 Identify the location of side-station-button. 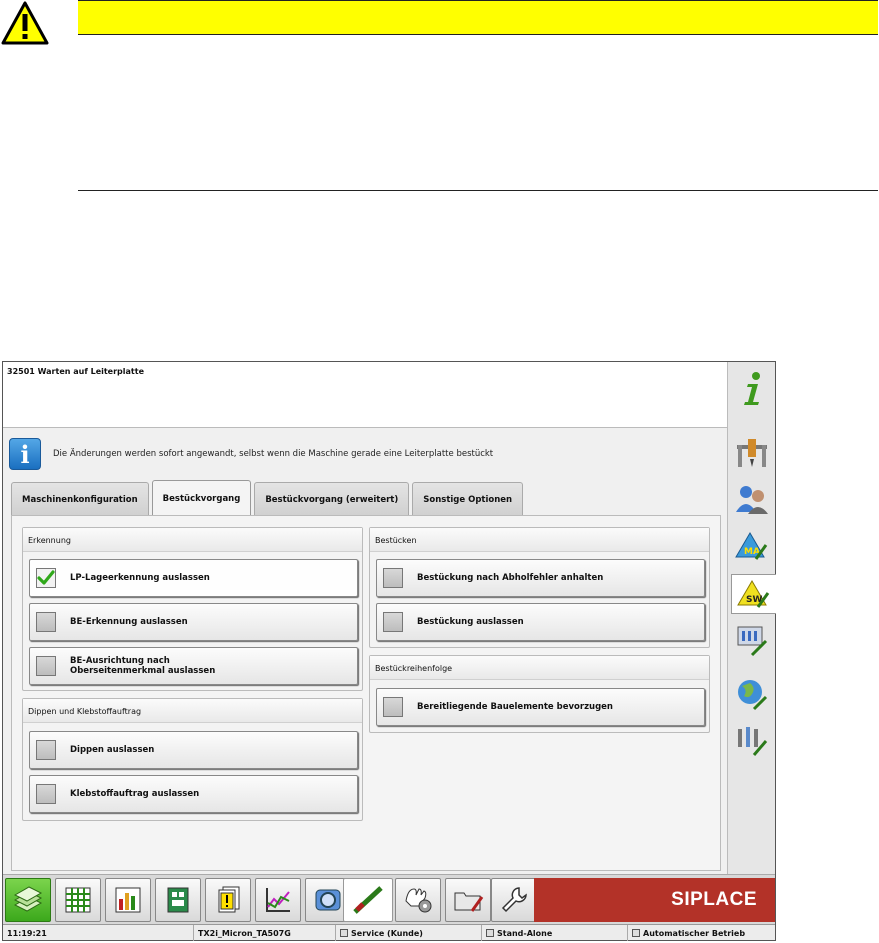
(751, 640).